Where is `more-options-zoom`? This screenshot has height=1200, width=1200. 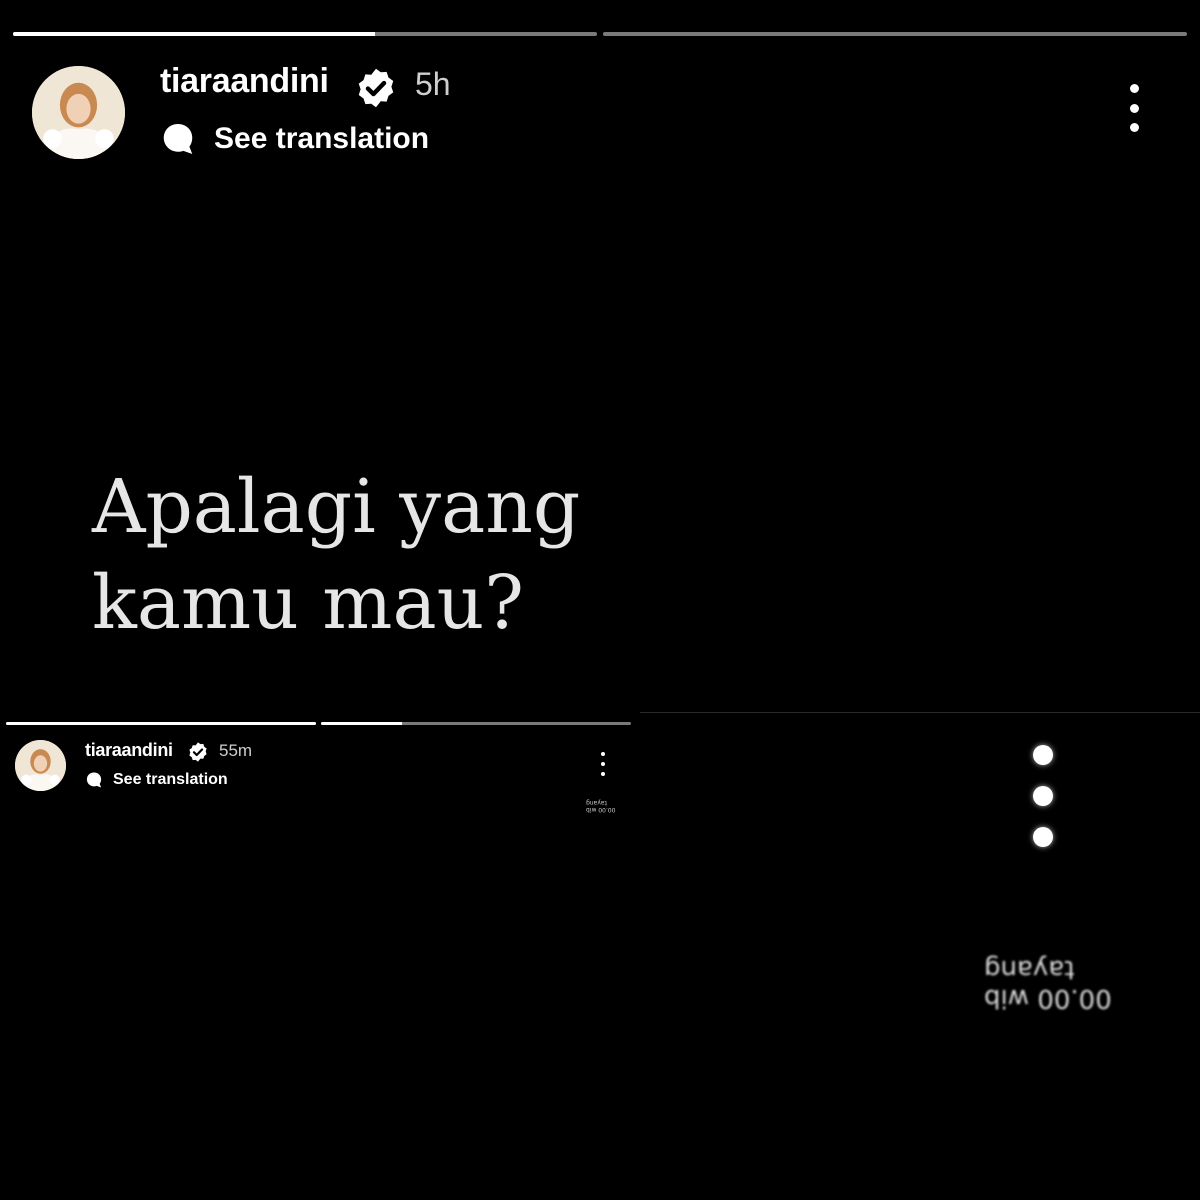 more-options-zoom is located at coordinates (1043, 796).